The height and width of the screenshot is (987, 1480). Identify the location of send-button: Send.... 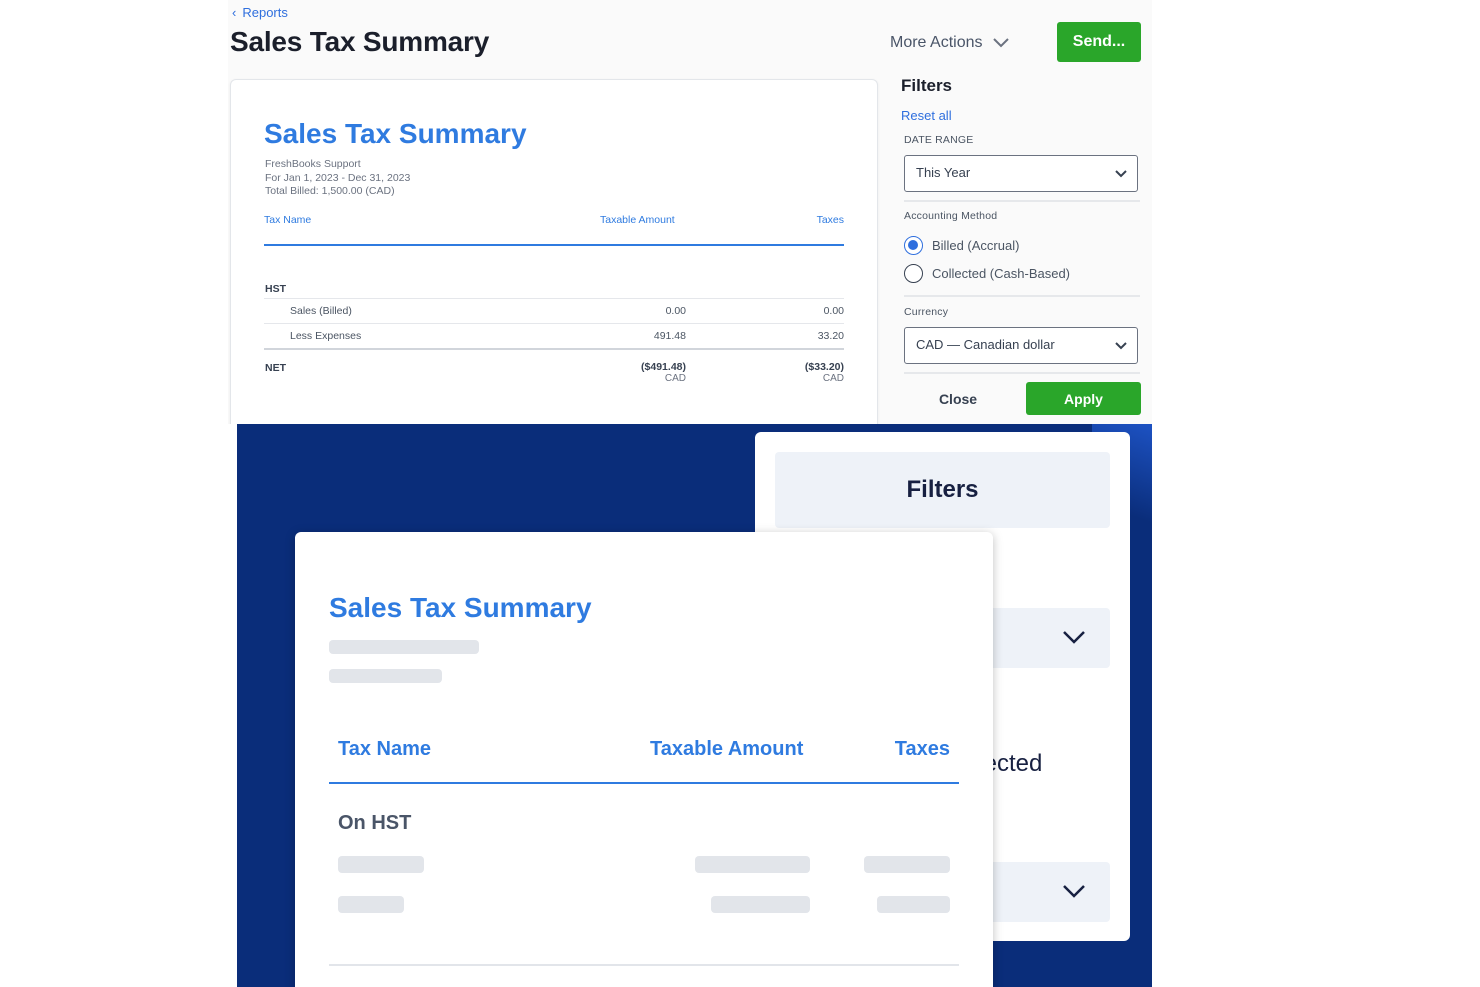
(1099, 42).